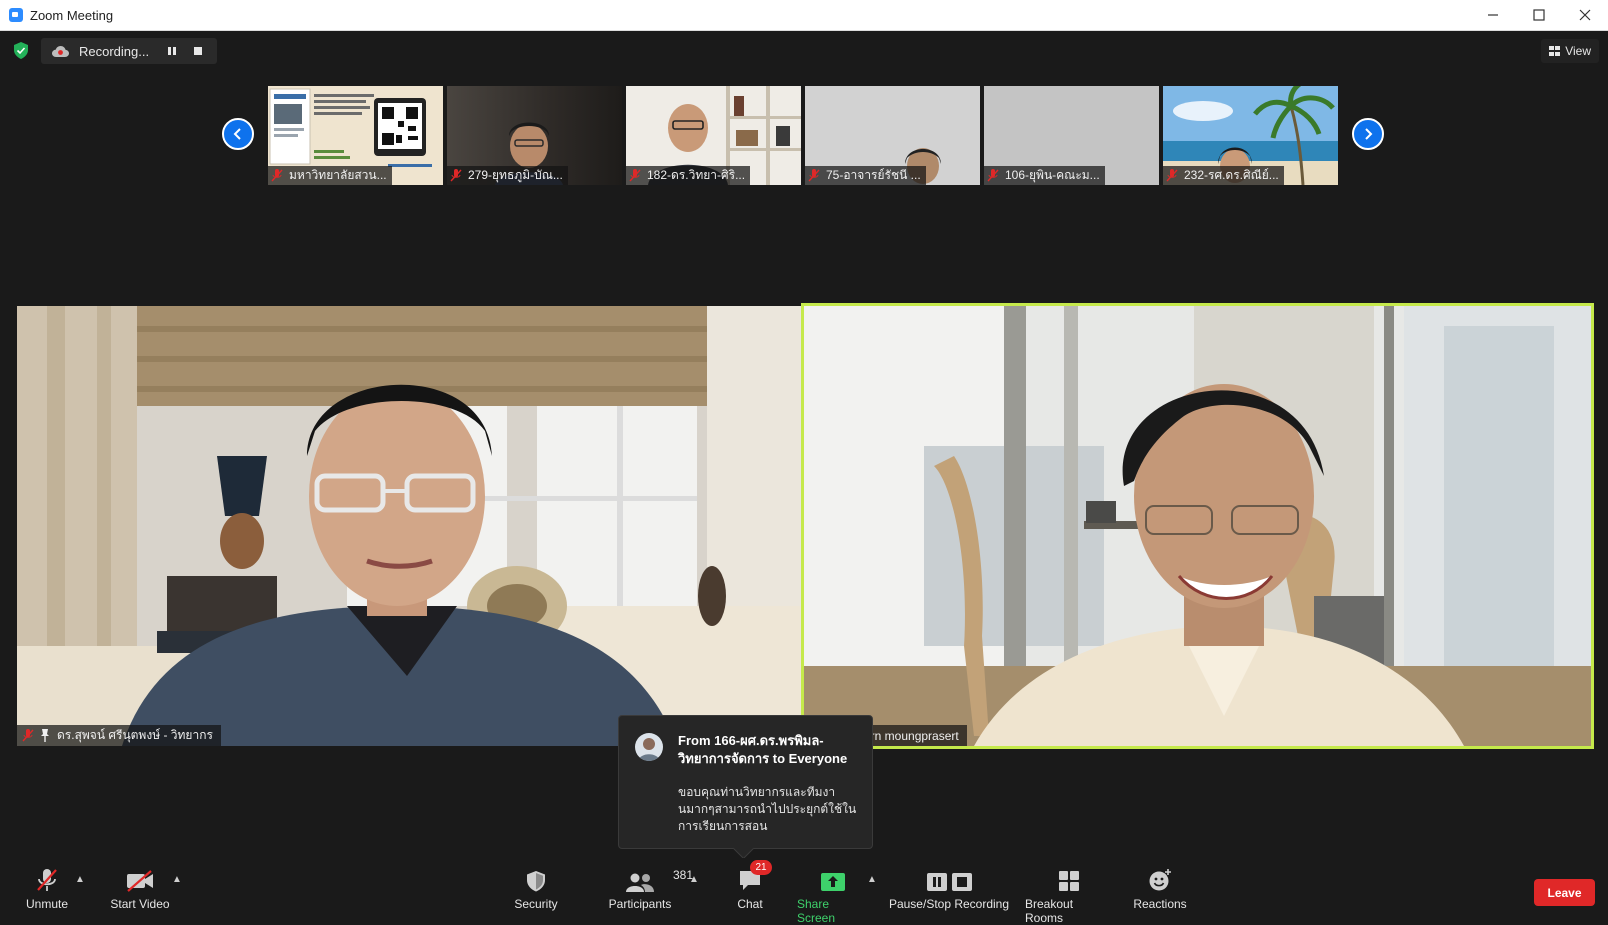 The height and width of the screenshot is (925, 1608). What do you see at coordinates (21, 50) in the screenshot?
I see `encryption-shield-icon` at bounding box center [21, 50].